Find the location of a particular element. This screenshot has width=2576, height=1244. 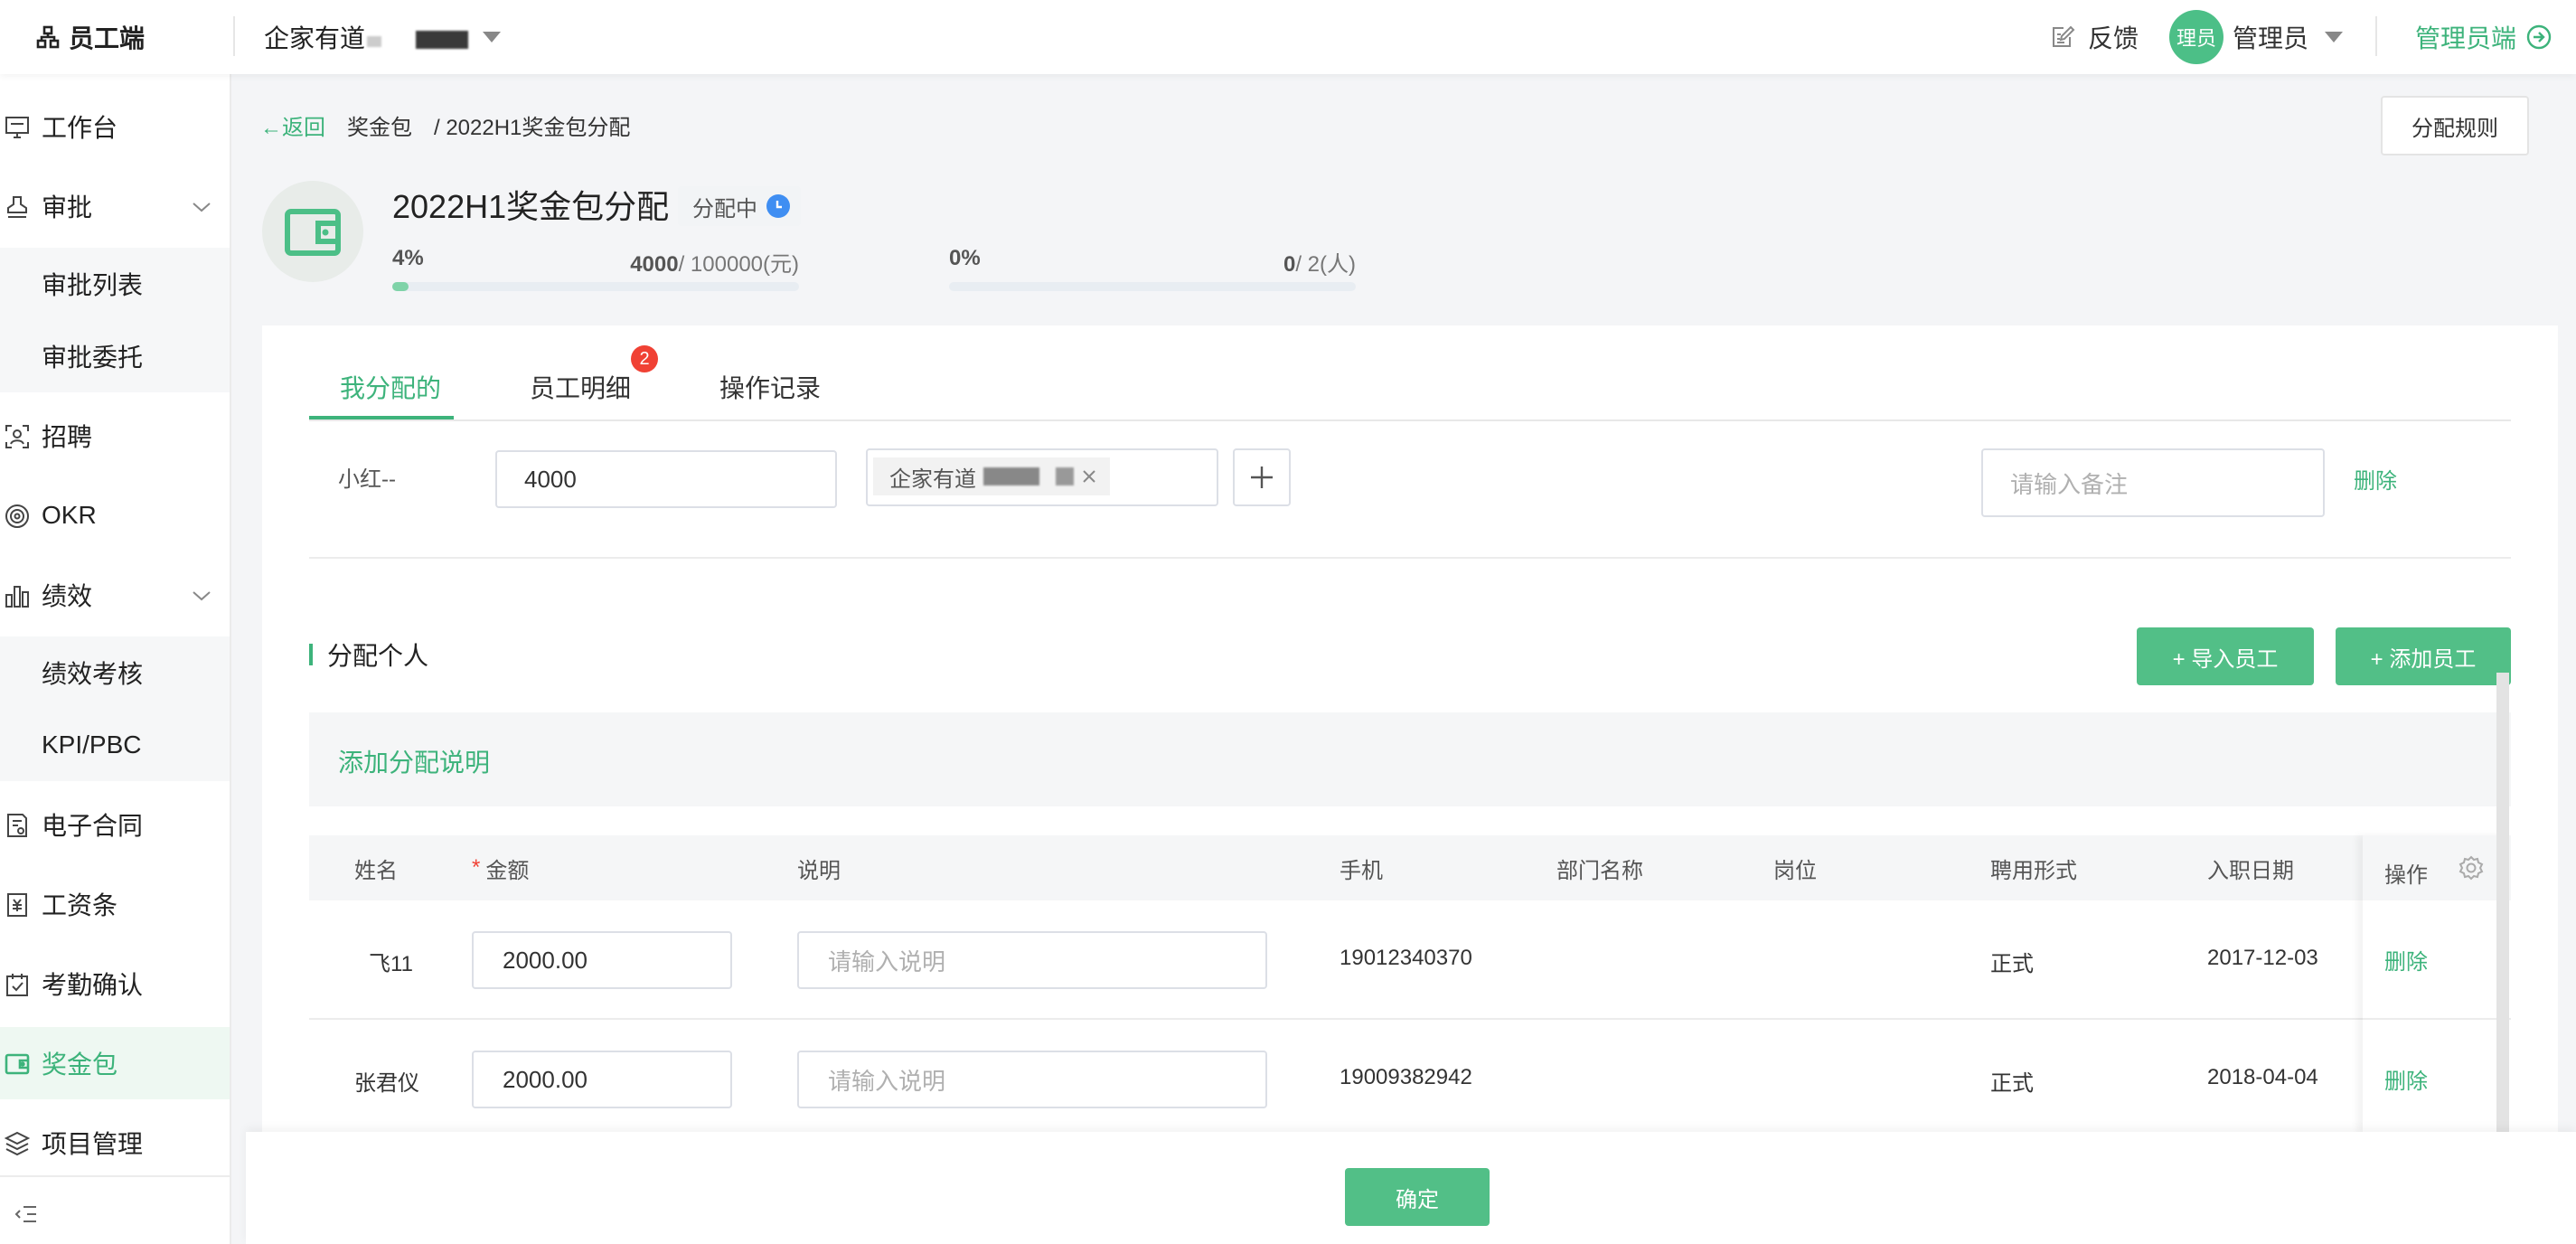

row1-phone: 19012340370 is located at coordinates (1406, 958).